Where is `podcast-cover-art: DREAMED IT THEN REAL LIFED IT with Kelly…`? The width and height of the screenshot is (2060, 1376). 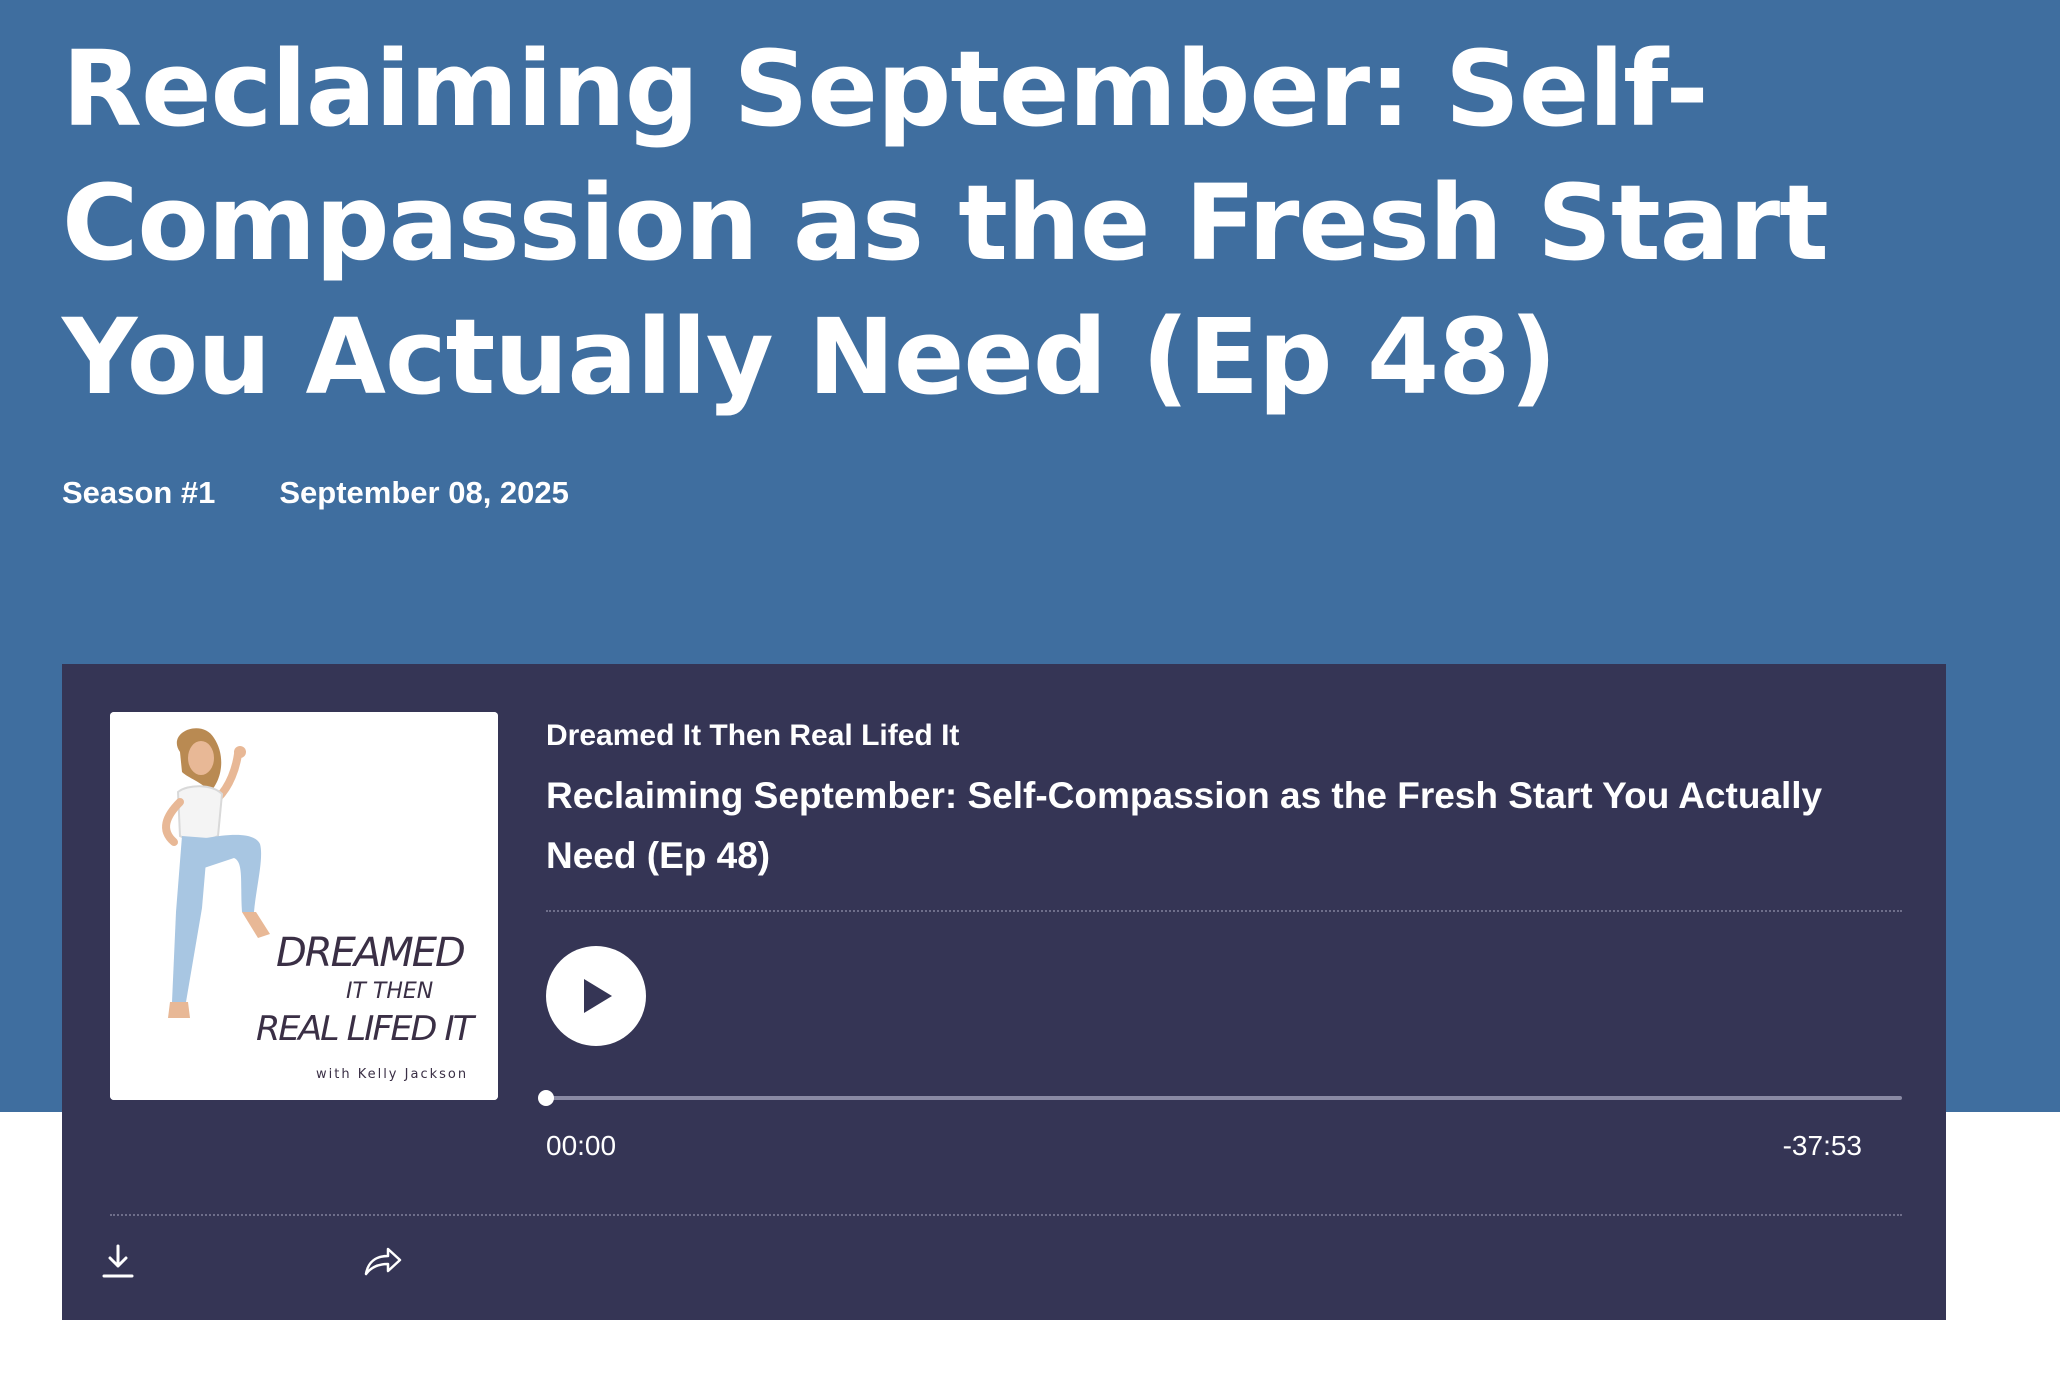 podcast-cover-art: DREAMED IT THEN REAL LIFED IT with Kelly… is located at coordinates (304, 906).